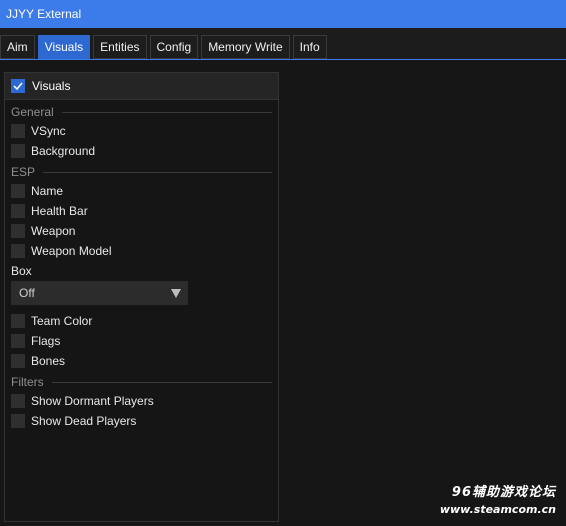 The width and height of the screenshot is (566, 526). I want to click on section-filters: Filters, so click(141, 382).